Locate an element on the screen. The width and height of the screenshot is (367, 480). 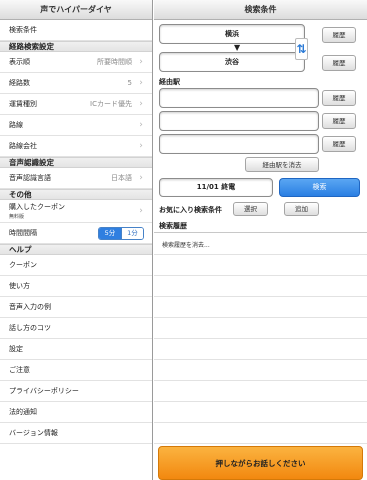
sidebar-item-route-count: 経路数 5 › is located at coordinates (76, 83).